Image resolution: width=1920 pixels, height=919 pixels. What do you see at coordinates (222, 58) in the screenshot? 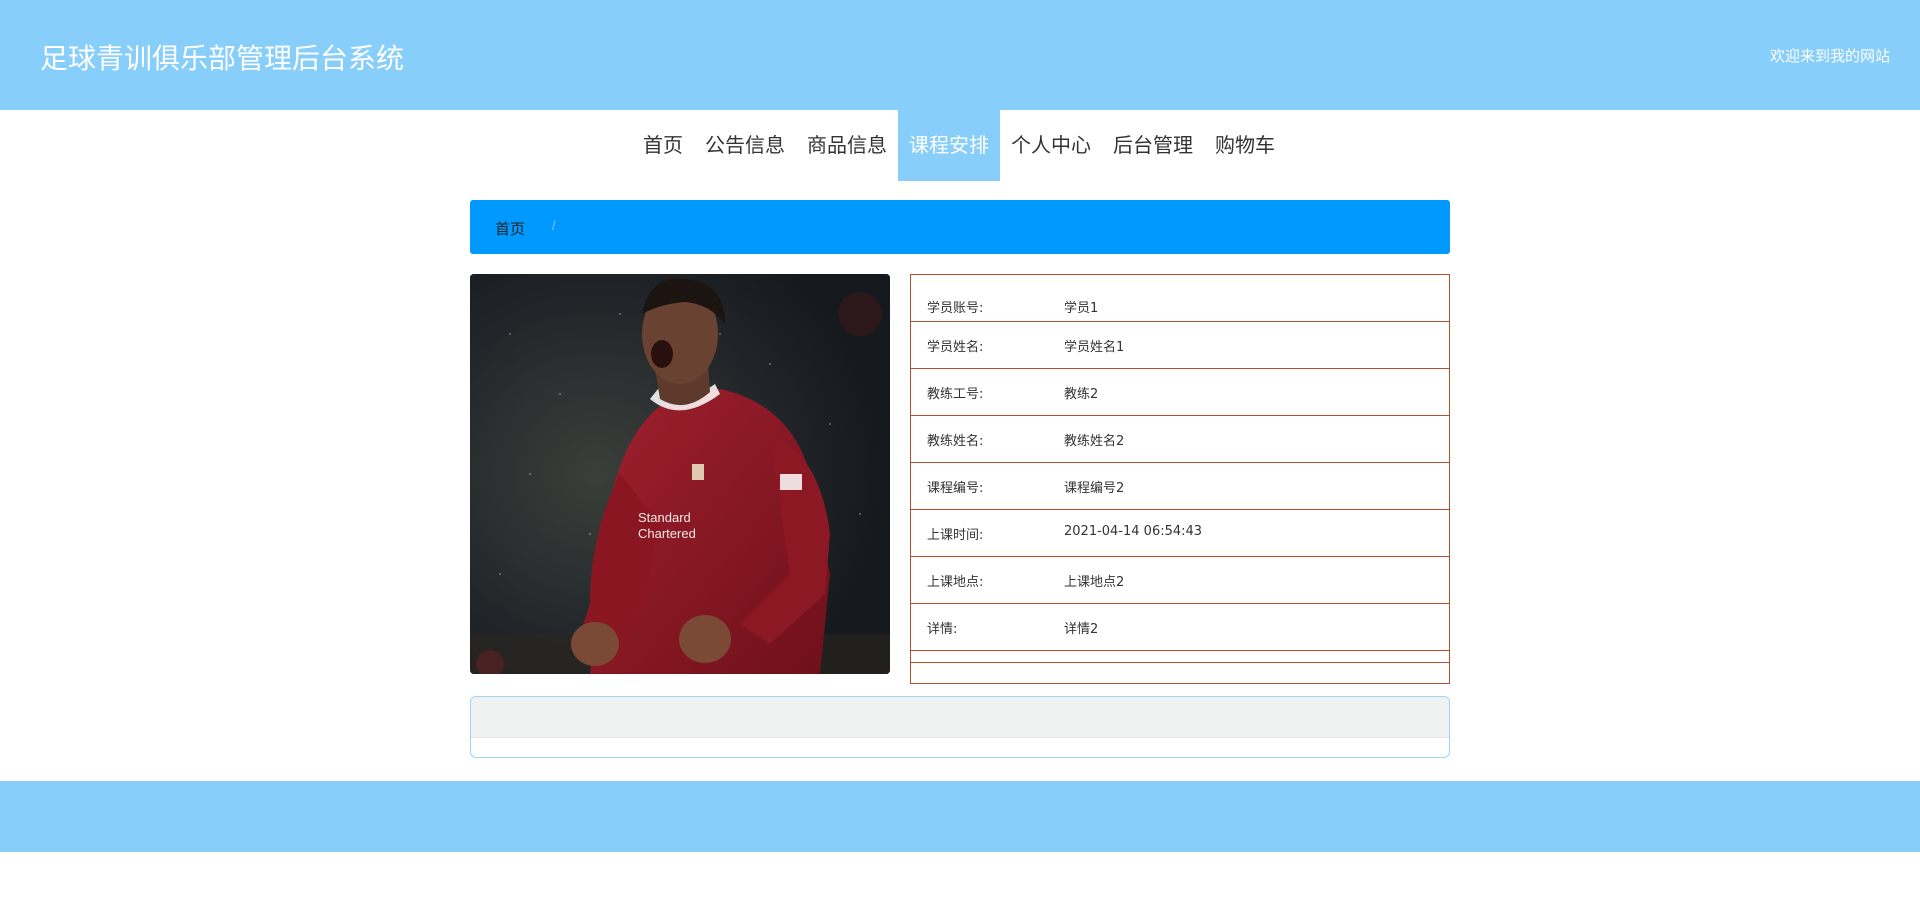
I see `site-title: 足球青训俱乐部管理后台系统` at bounding box center [222, 58].